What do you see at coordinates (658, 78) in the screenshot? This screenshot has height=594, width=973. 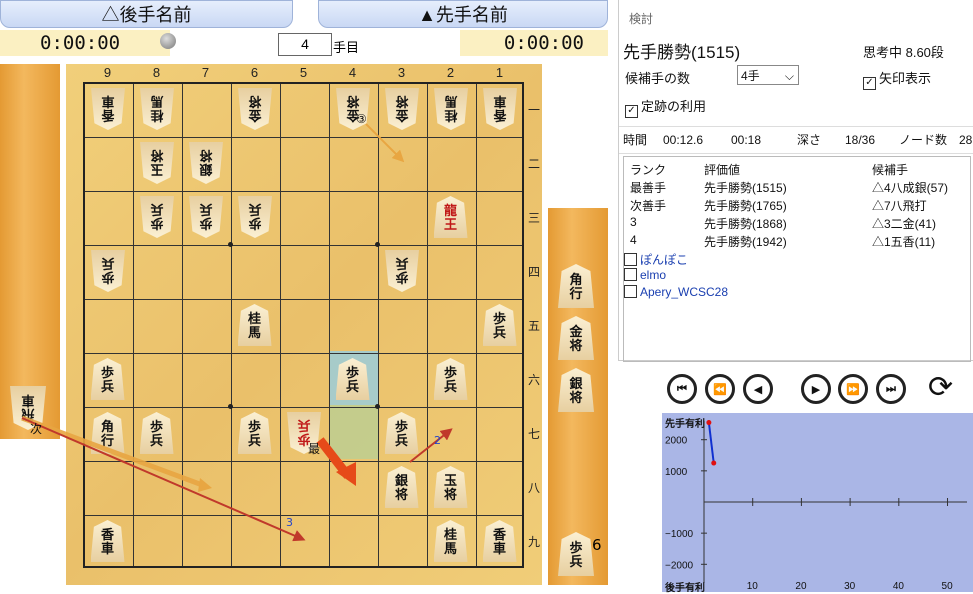 I see `candidates-label: 候補手の数` at bounding box center [658, 78].